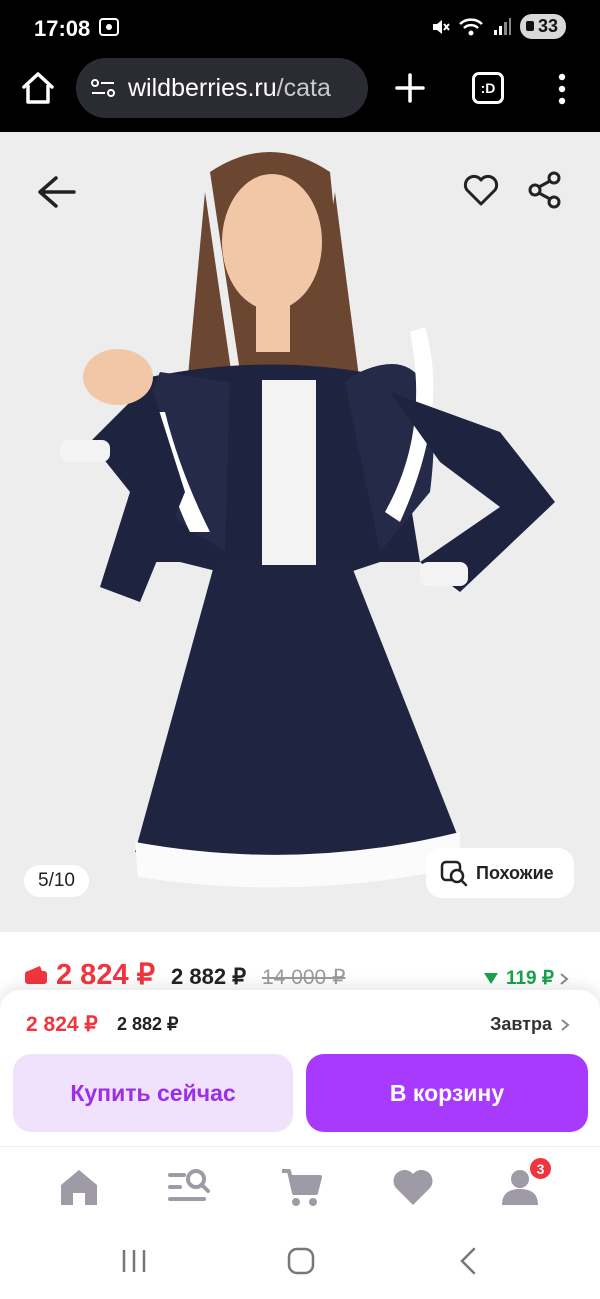 This screenshot has height=1299, width=600. Describe the element at coordinates (515, 872) in the screenshot. I see `similar-label: Похожие` at that location.